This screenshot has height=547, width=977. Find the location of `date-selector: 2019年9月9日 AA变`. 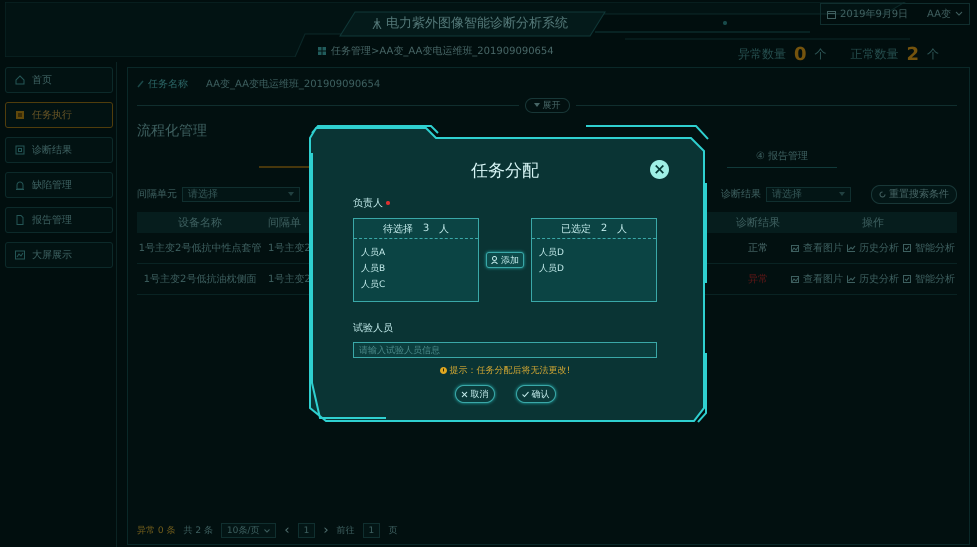

date-selector: 2019年9月9日 AA变 is located at coordinates (895, 14).